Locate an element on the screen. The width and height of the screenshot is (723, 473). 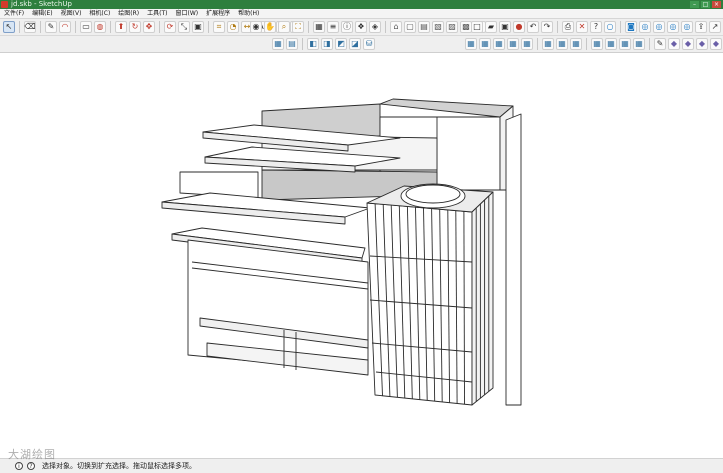
info-icon: i is located at coordinates (19, 466).